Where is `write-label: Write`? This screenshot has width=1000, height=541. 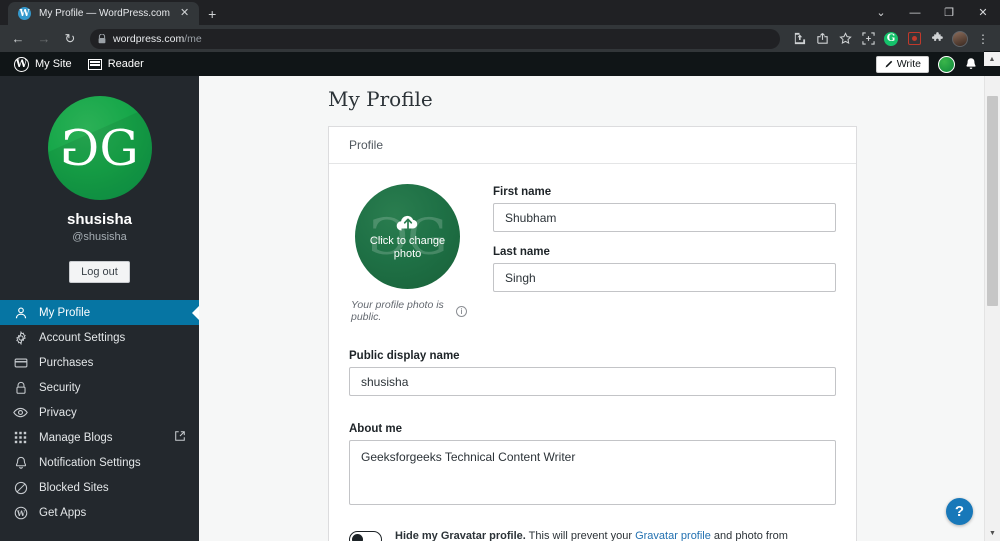
write-label: Write is located at coordinates (908, 64).